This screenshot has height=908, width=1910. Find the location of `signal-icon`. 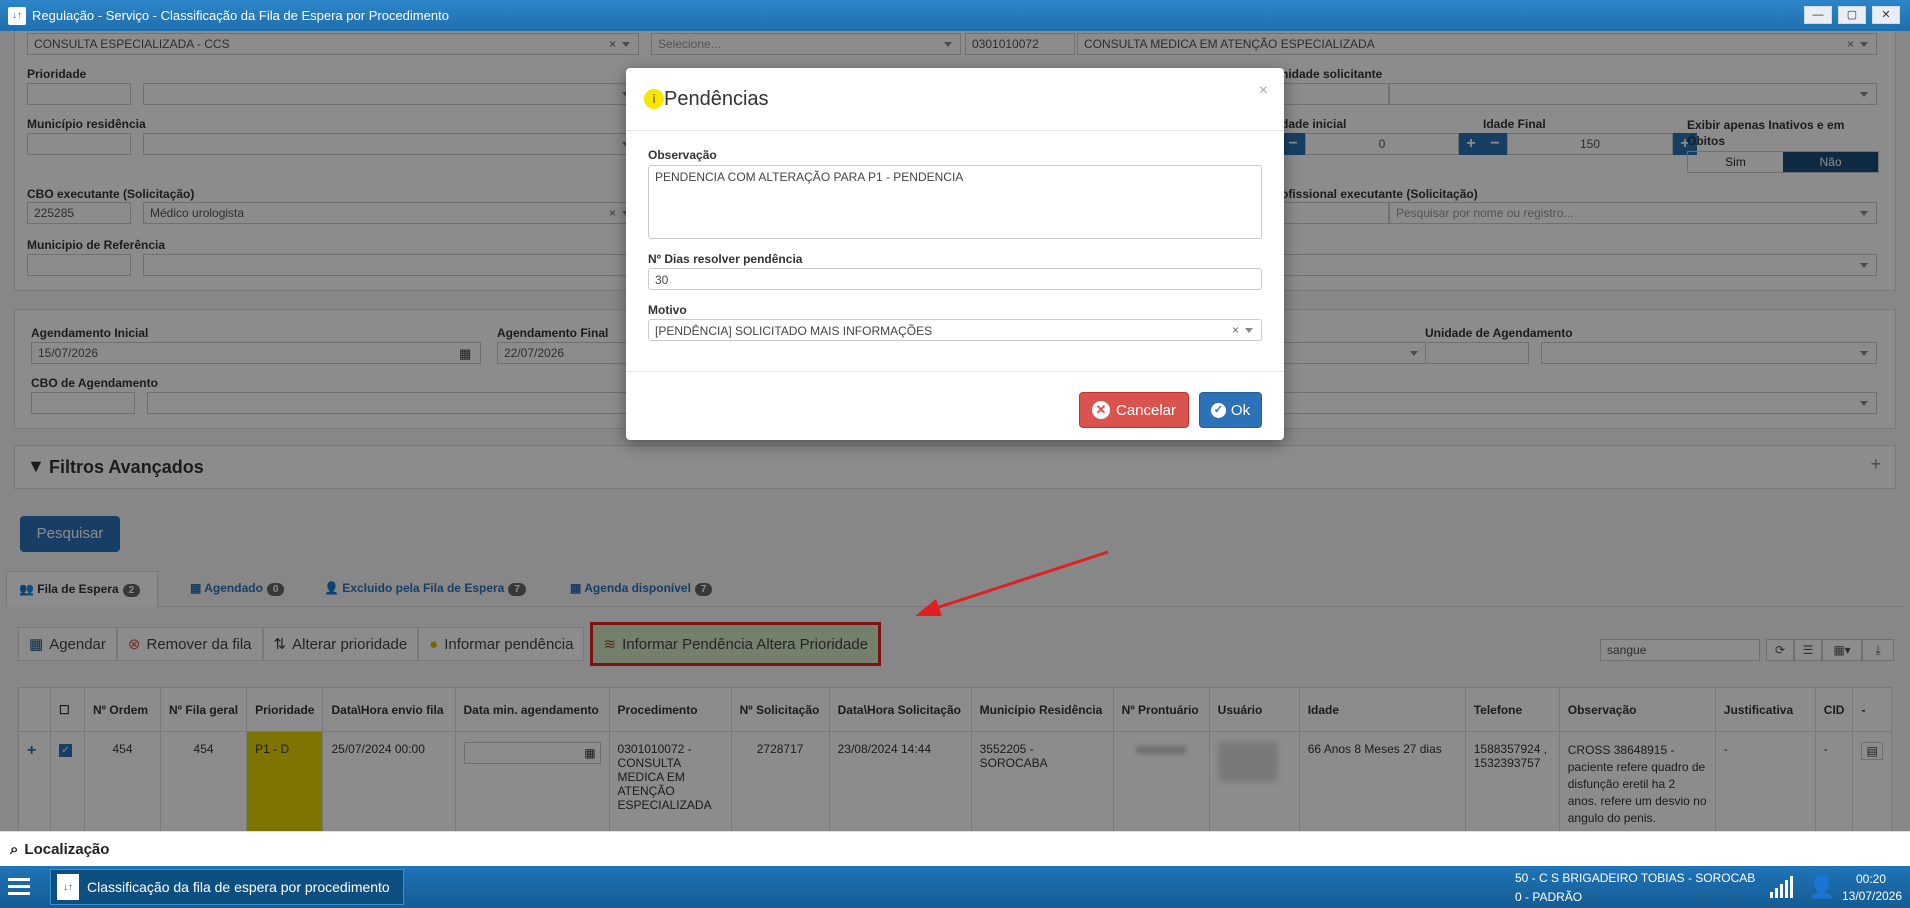

signal-icon is located at coordinates (1781, 887).